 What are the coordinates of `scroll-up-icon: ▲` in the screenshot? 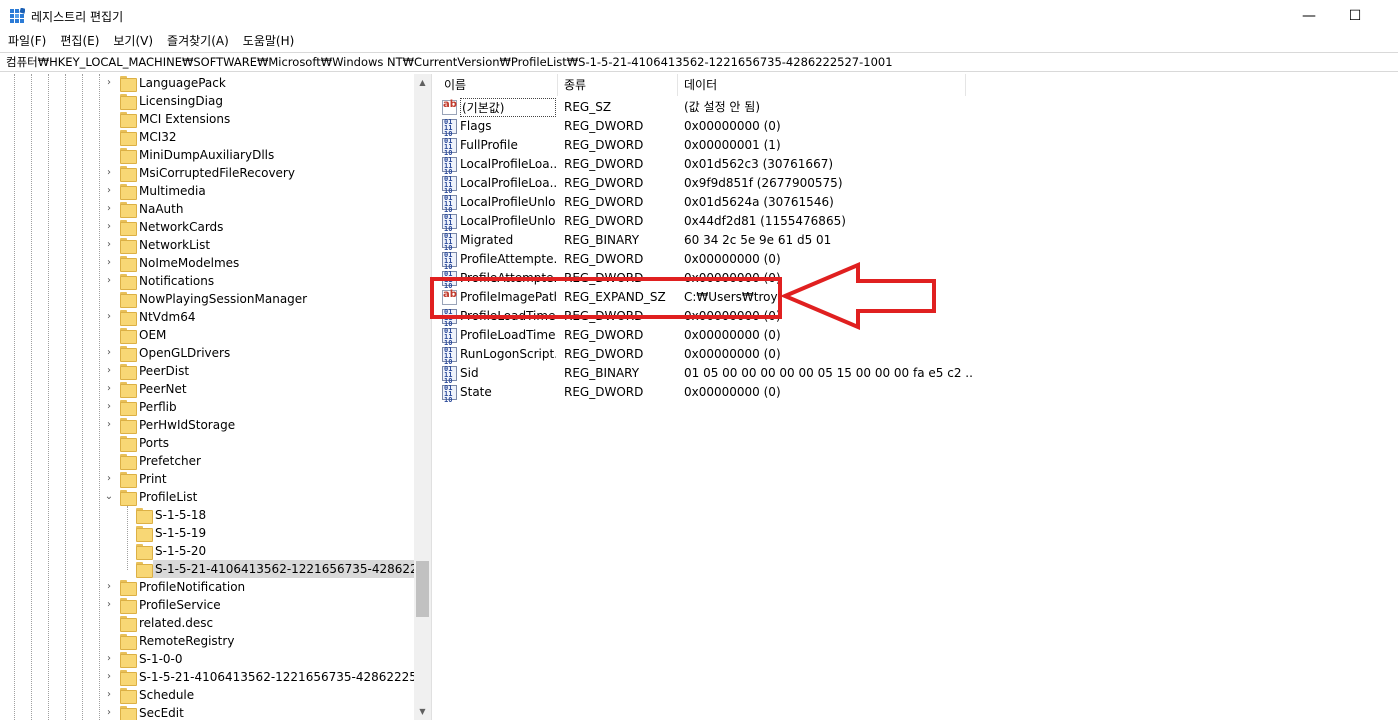 It's located at (422, 82).